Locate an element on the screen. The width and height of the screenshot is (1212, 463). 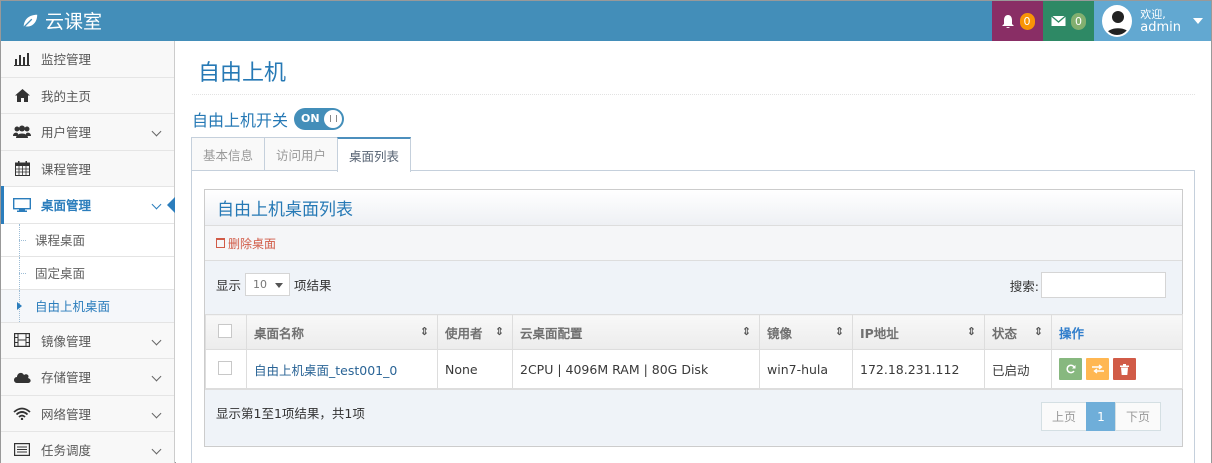
switch-button is located at coordinates (1097, 369).